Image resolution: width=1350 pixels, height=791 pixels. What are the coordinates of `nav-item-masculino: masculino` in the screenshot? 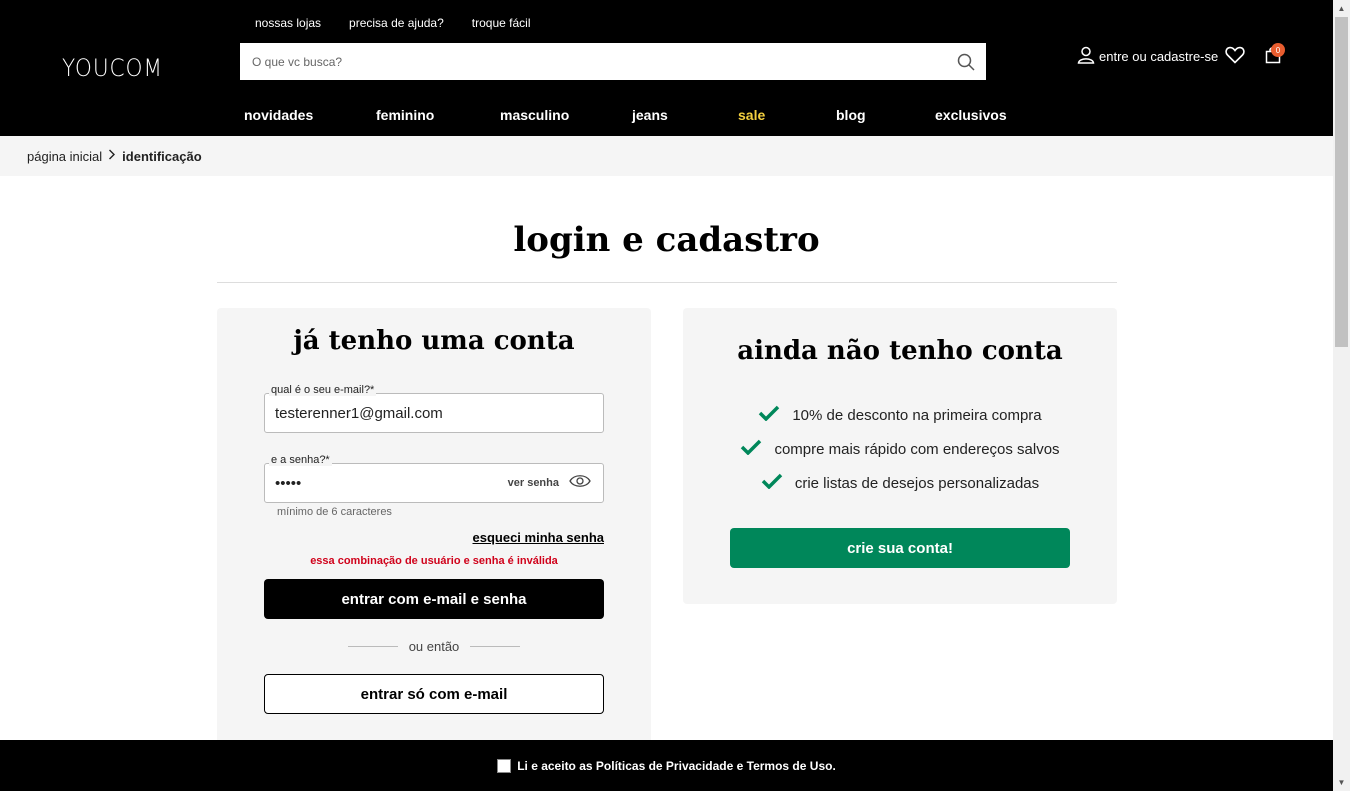 It's located at (534, 115).